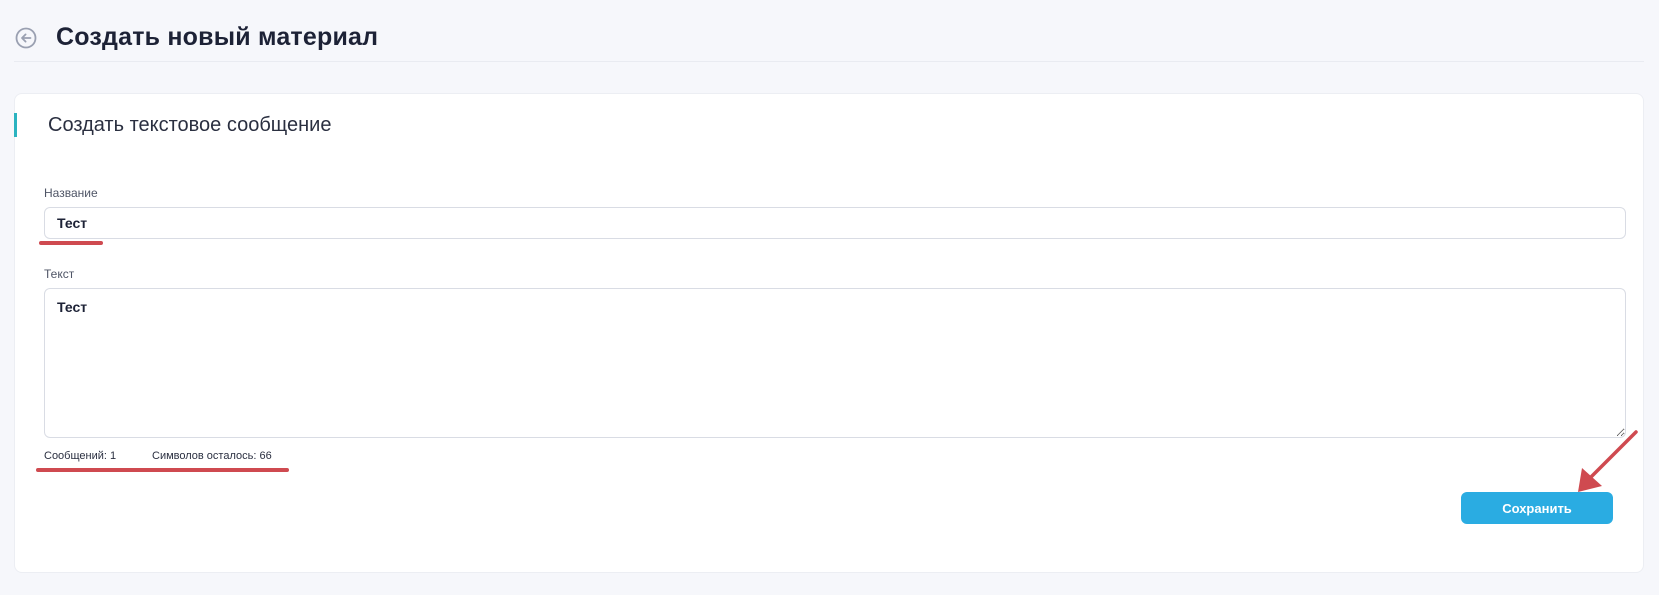 Image resolution: width=1659 pixels, height=595 pixels. I want to click on save-button: Сохранить, so click(1537, 508).